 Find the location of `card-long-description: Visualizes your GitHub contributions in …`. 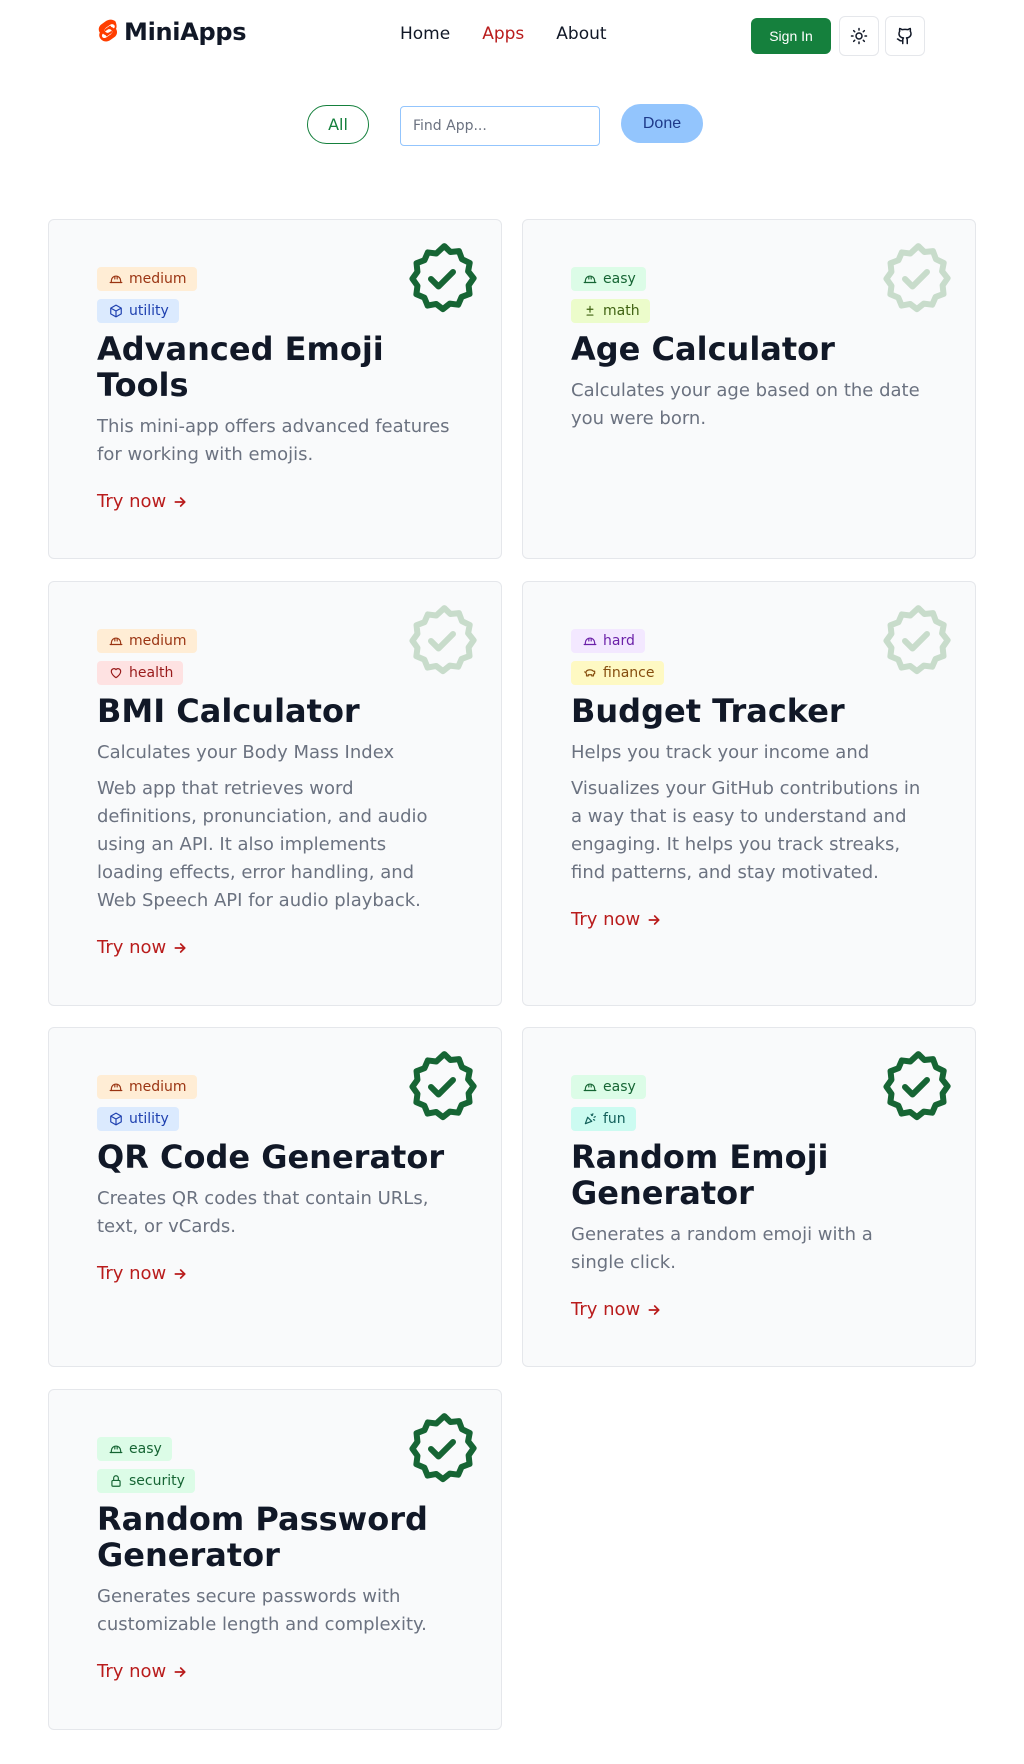

card-long-description: Visualizes your GitHub contributions in … is located at coordinates (746, 830).